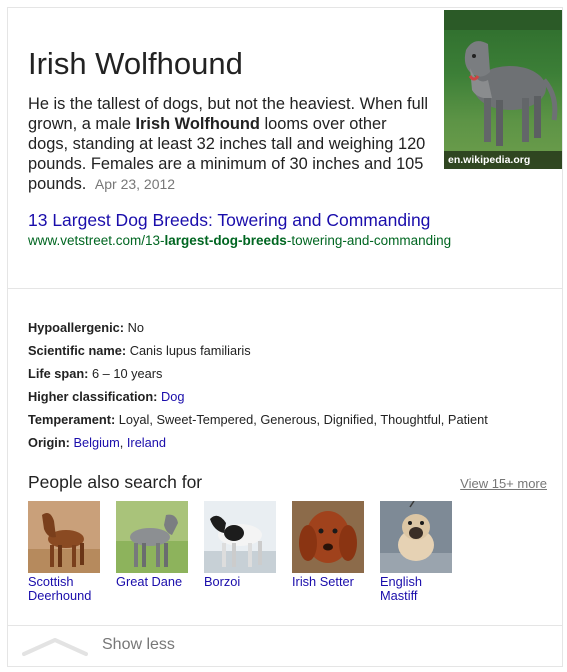 Image resolution: width=567 pixels, height=672 pixels. Describe the element at coordinates (60, 595) in the screenshot. I see `label-line-2: Deerhound` at that location.